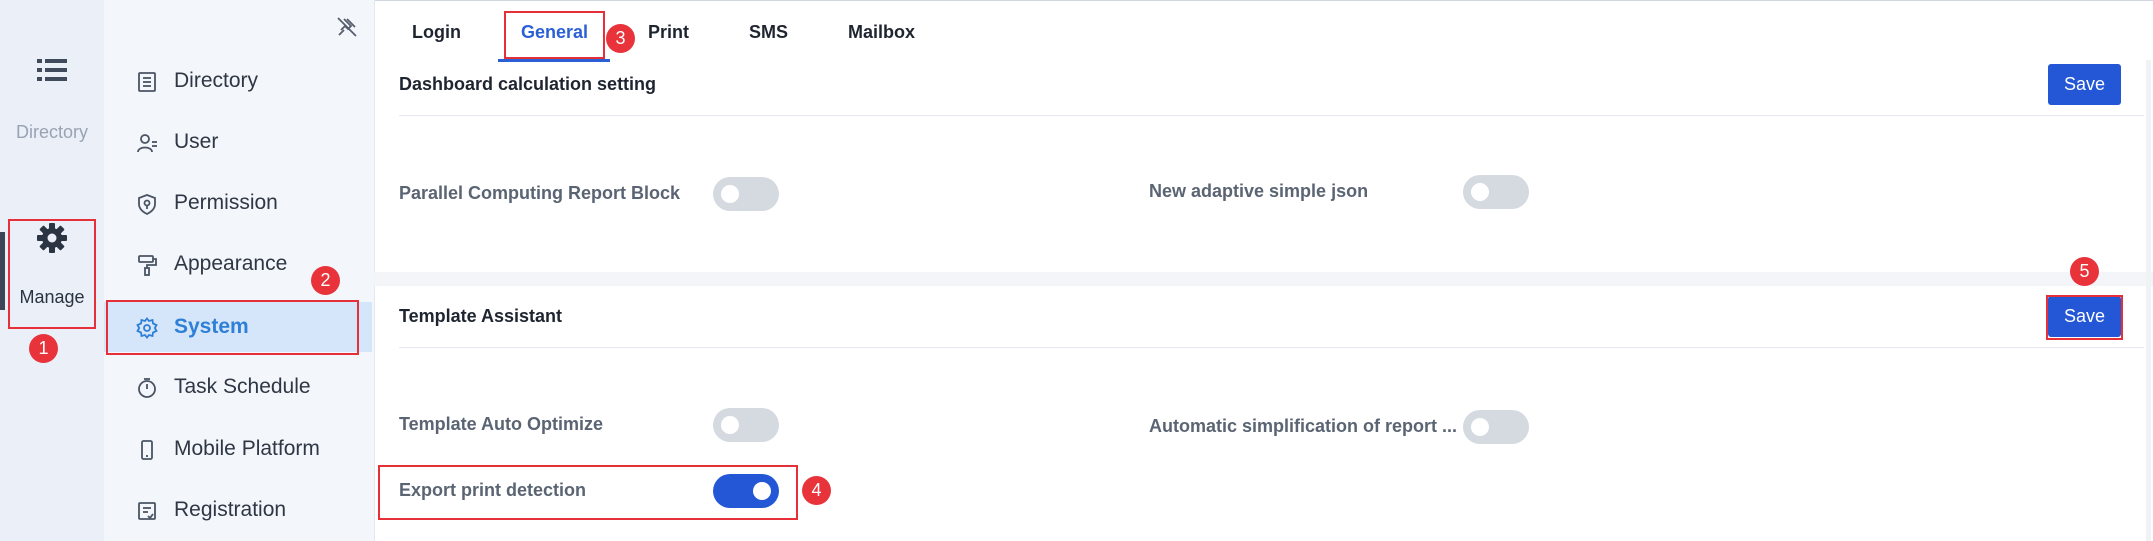  Describe the element at coordinates (588, 492) in the screenshot. I see `annotation-box-export-print-detection` at that location.